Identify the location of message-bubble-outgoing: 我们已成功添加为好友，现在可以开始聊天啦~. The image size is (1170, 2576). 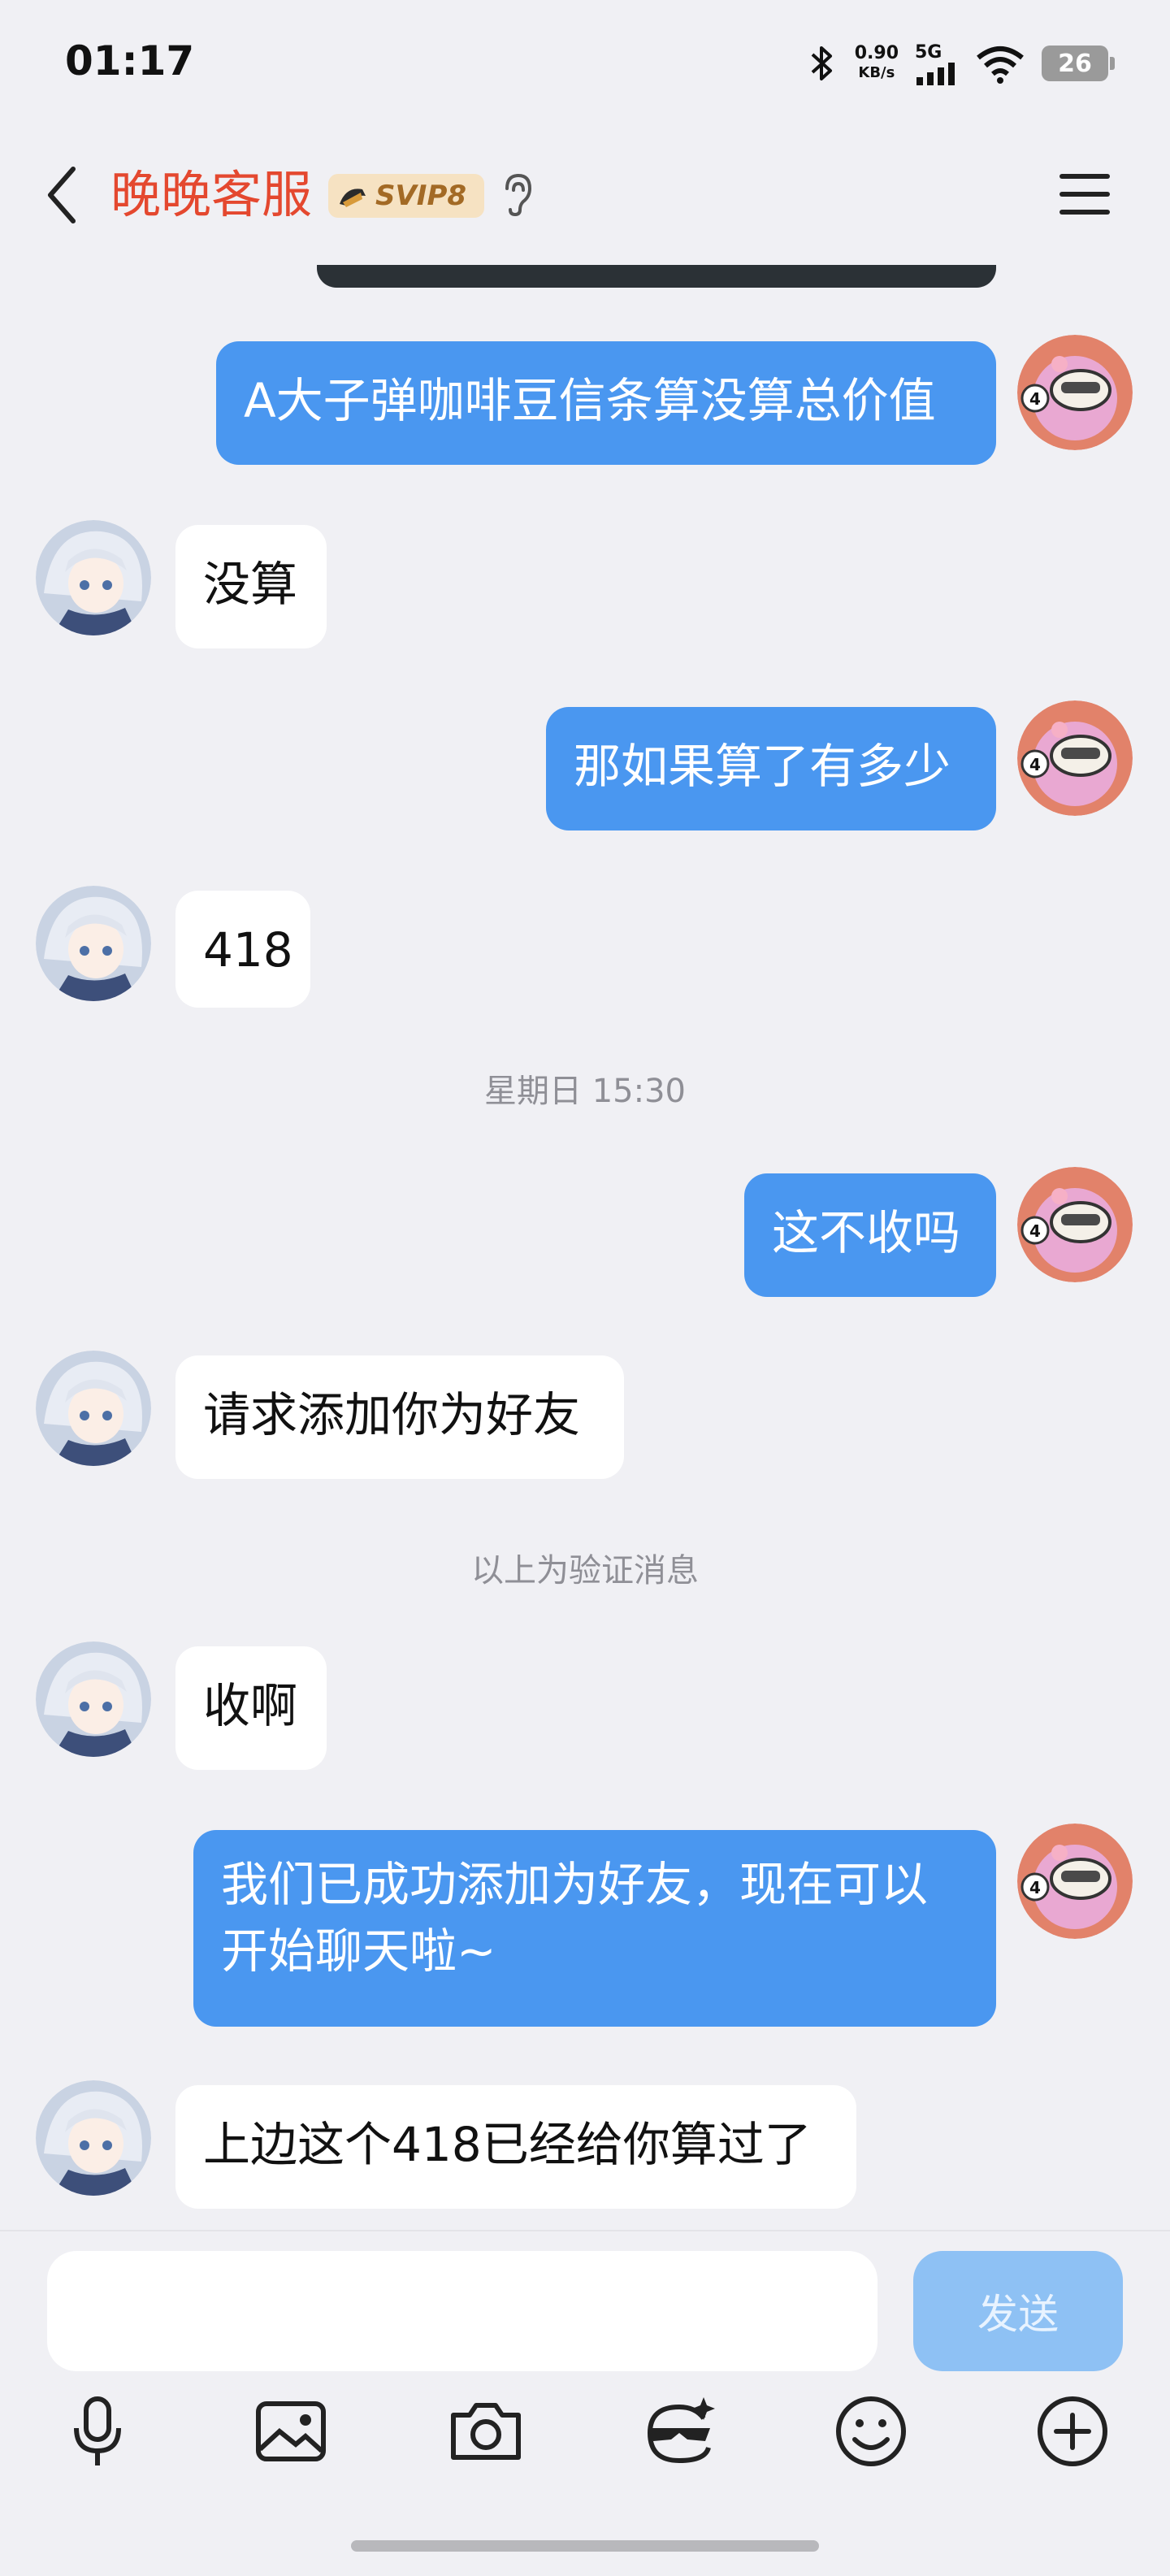
(594, 1929).